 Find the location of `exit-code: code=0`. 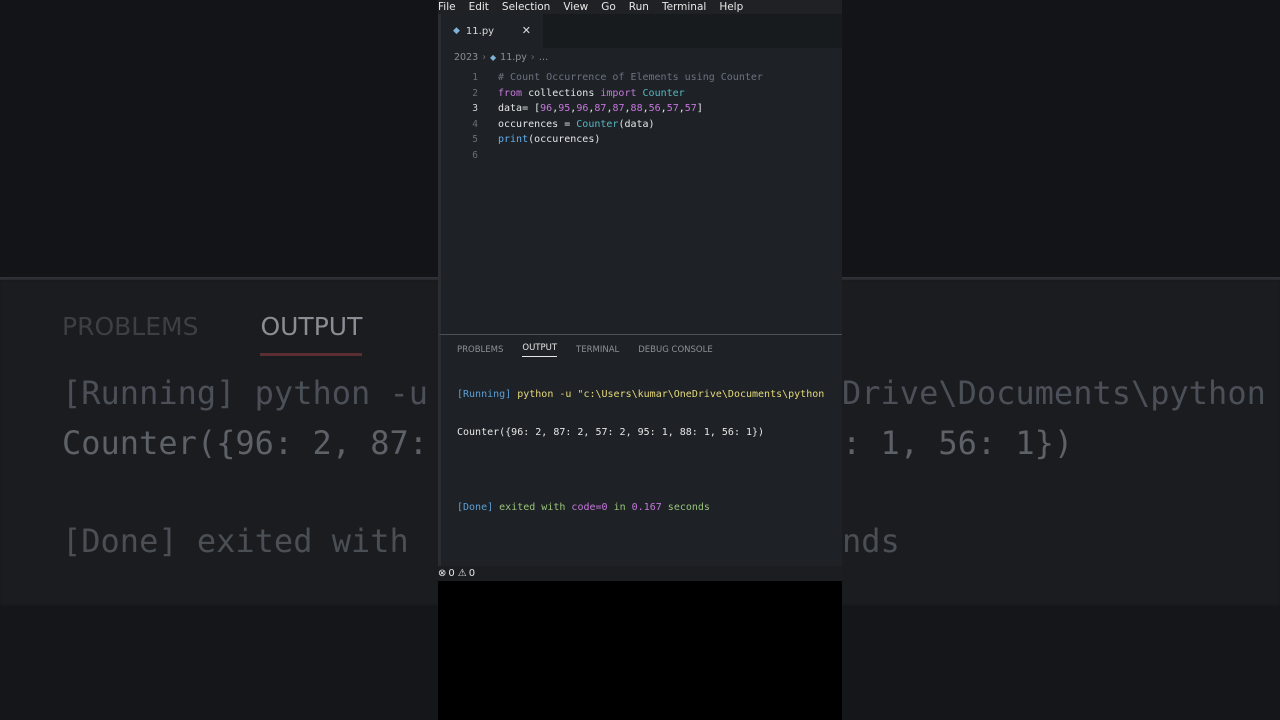

exit-code: code=0 is located at coordinates (589, 507).